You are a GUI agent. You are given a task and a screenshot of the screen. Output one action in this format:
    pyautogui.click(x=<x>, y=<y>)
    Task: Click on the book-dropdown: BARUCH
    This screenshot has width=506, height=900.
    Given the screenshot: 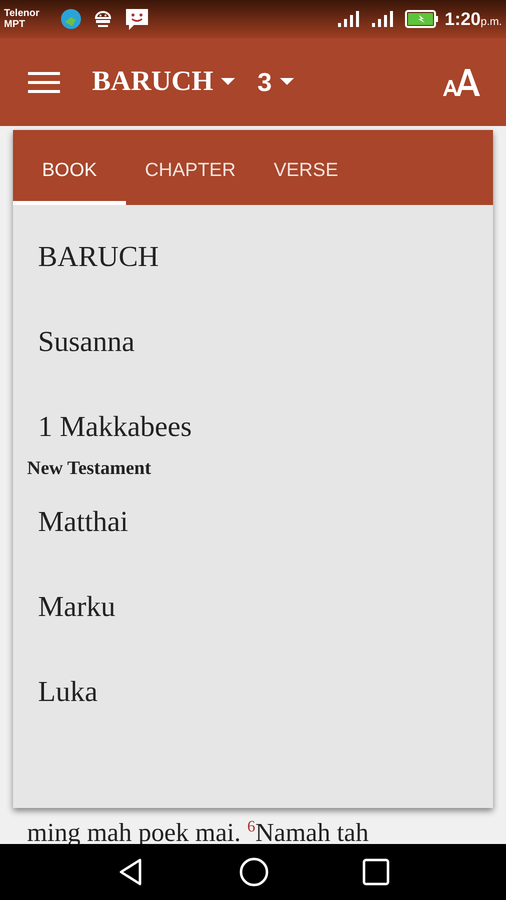 What is the action you would take?
    pyautogui.click(x=164, y=82)
    